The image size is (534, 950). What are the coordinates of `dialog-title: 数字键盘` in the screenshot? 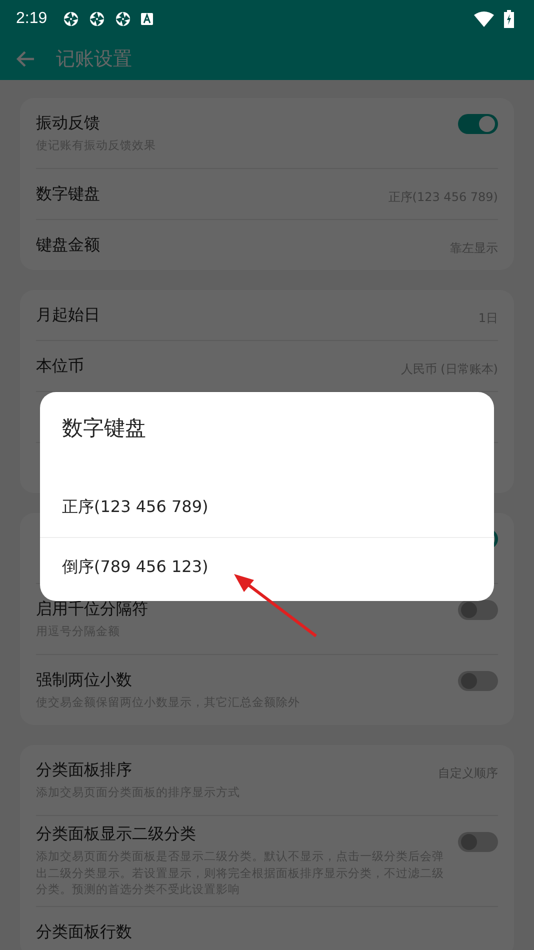 It's located at (104, 428).